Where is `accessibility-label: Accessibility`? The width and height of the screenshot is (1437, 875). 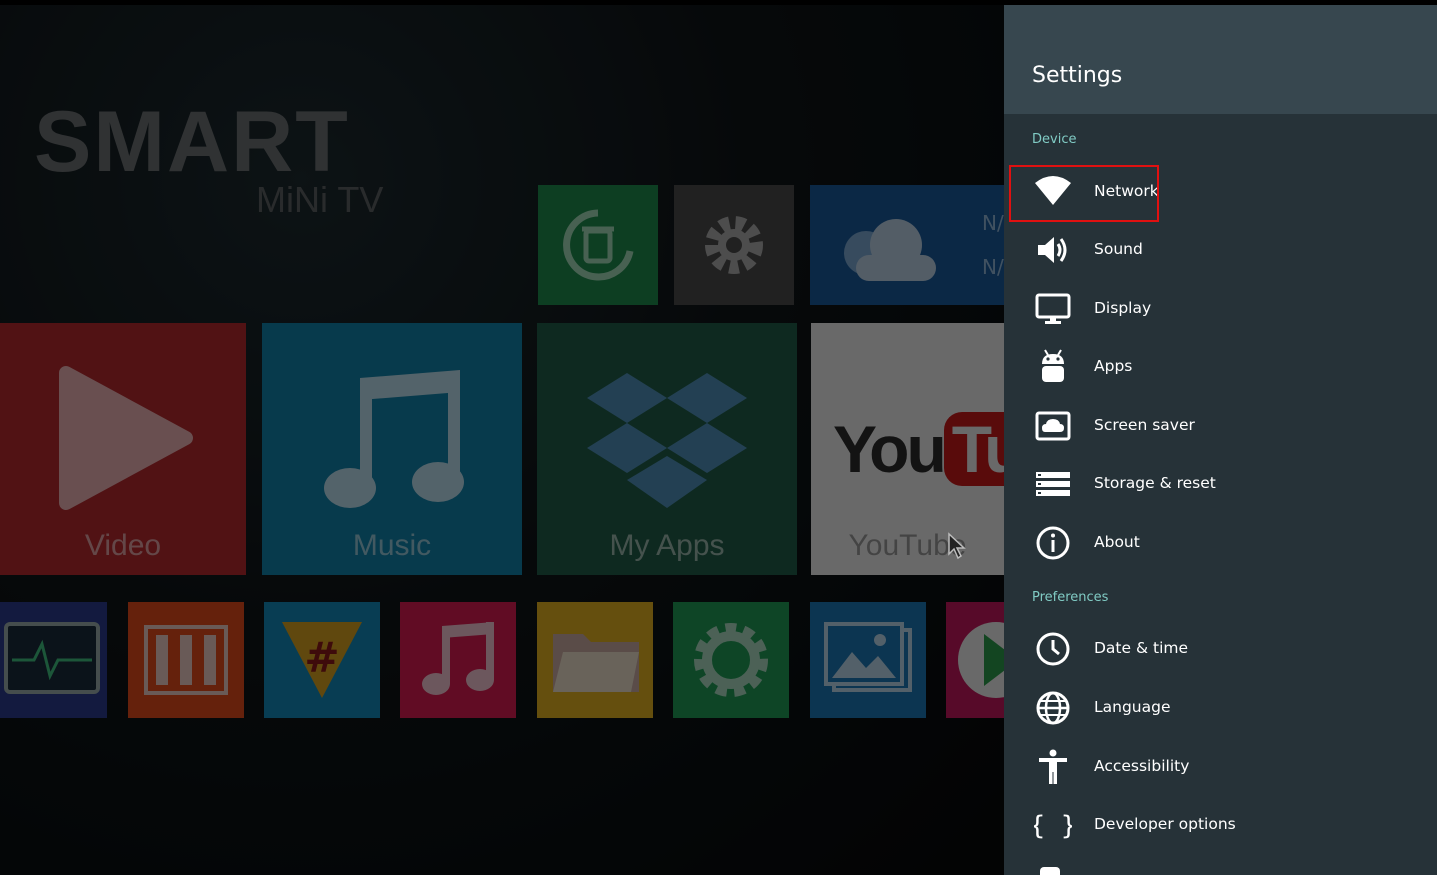
accessibility-label: Accessibility is located at coordinates (1142, 766).